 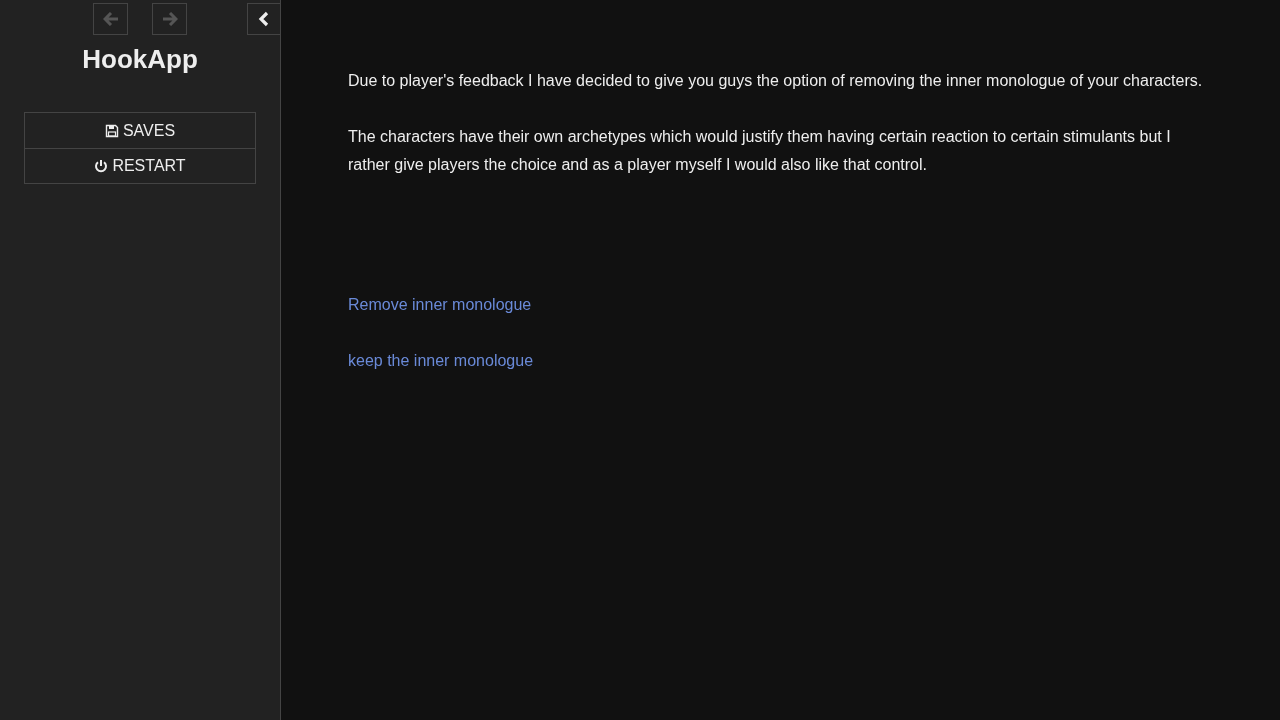 I want to click on collapse-button, so click(x=263, y=19).